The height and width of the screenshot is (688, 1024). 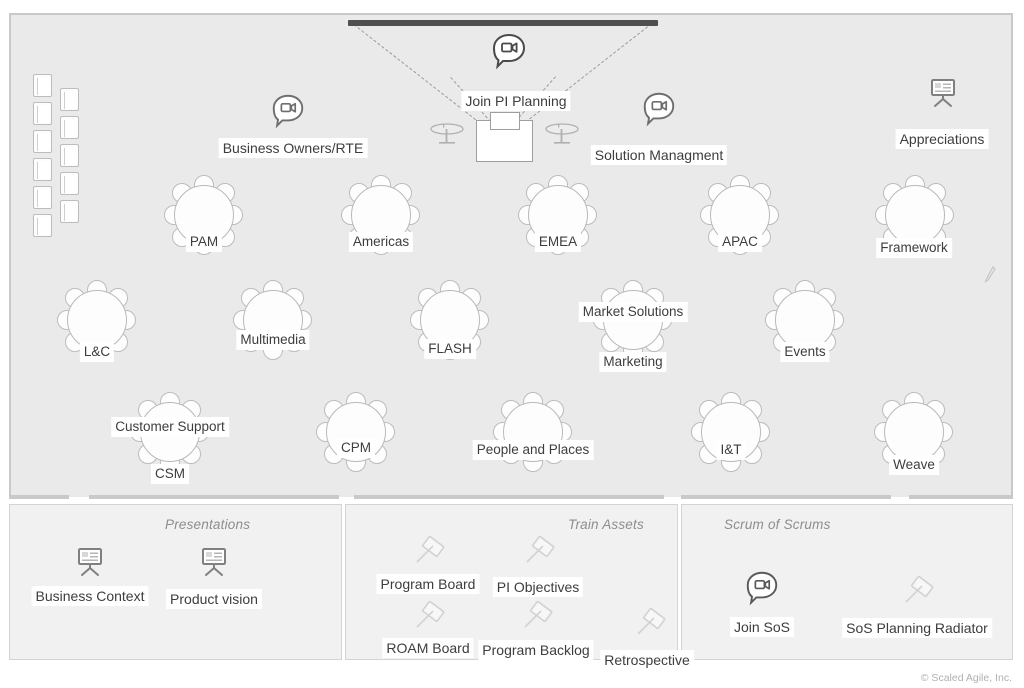 What do you see at coordinates (633, 312) in the screenshot?
I see `table-label: Market Solutions` at bounding box center [633, 312].